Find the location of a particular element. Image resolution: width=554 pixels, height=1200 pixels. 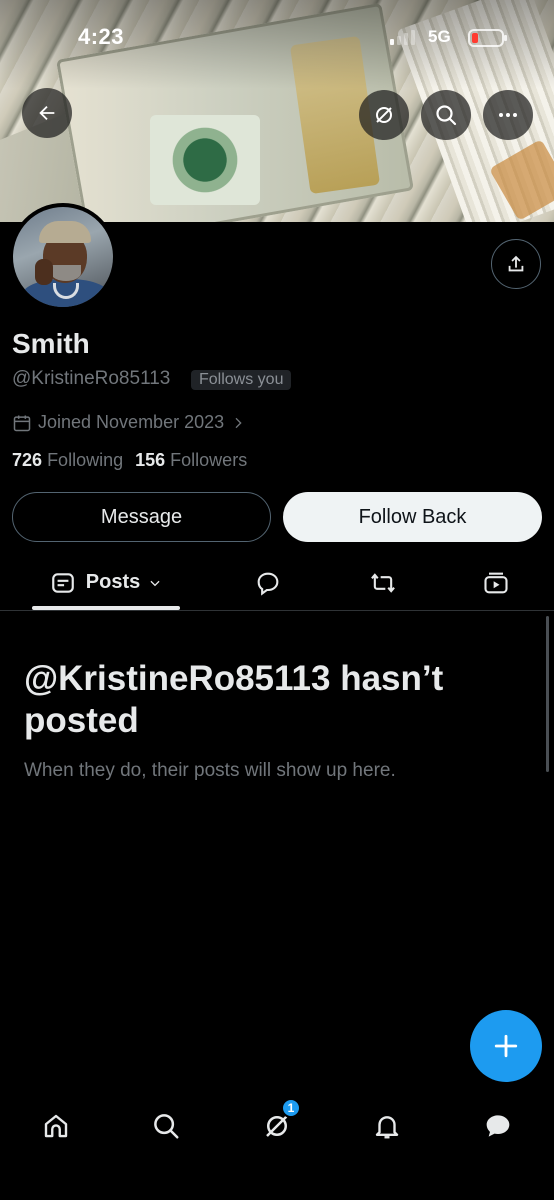

share-icon is located at coordinates (516, 263).